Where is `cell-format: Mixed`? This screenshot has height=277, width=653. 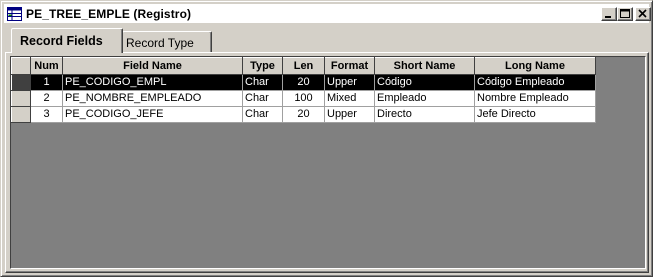
cell-format: Mixed is located at coordinates (349, 98).